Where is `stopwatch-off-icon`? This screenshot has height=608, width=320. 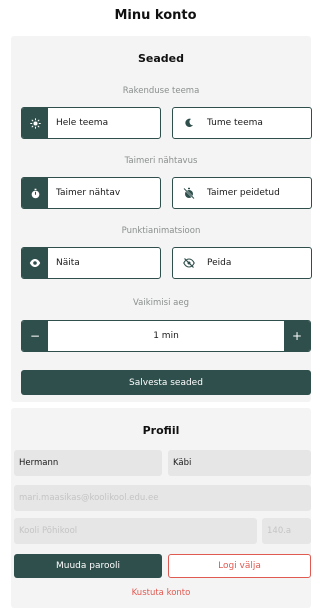 stopwatch-off-icon is located at coordinates (189, 193).